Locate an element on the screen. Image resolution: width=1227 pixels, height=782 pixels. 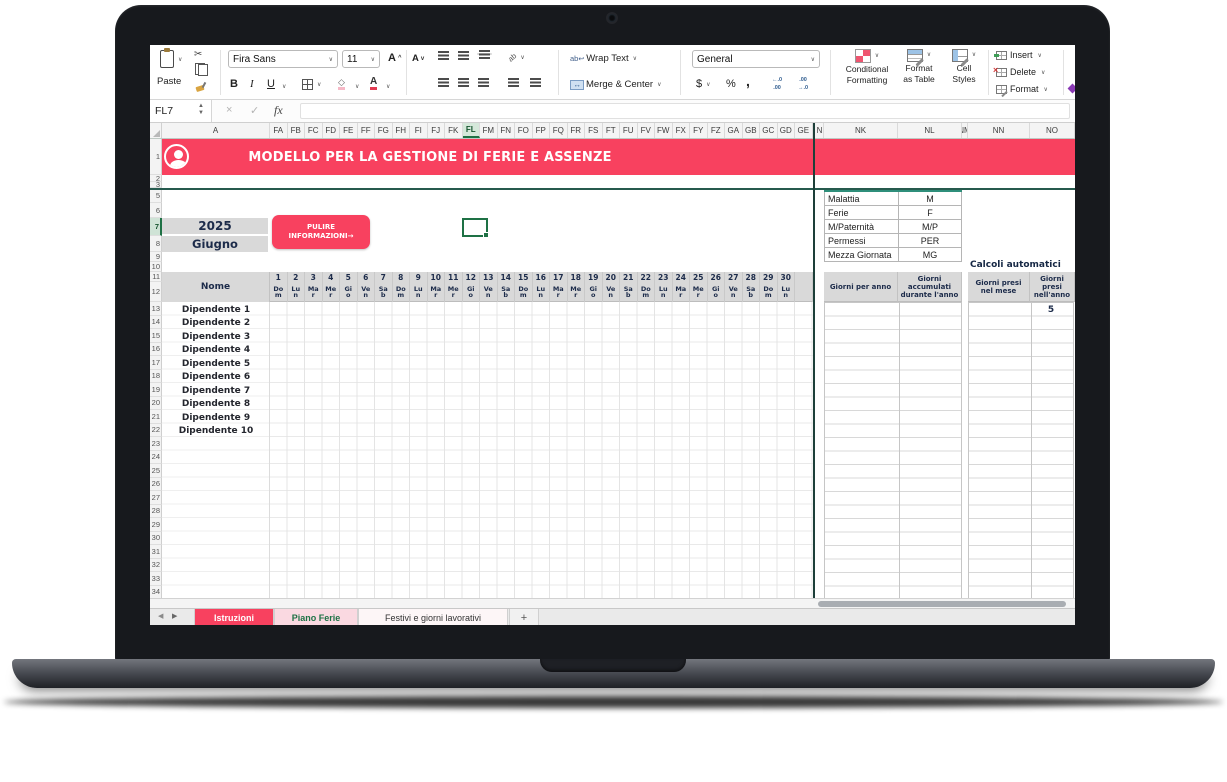
calc-header-1: Giorni accumulati durante l'anno is located at coordinates (930, 287).